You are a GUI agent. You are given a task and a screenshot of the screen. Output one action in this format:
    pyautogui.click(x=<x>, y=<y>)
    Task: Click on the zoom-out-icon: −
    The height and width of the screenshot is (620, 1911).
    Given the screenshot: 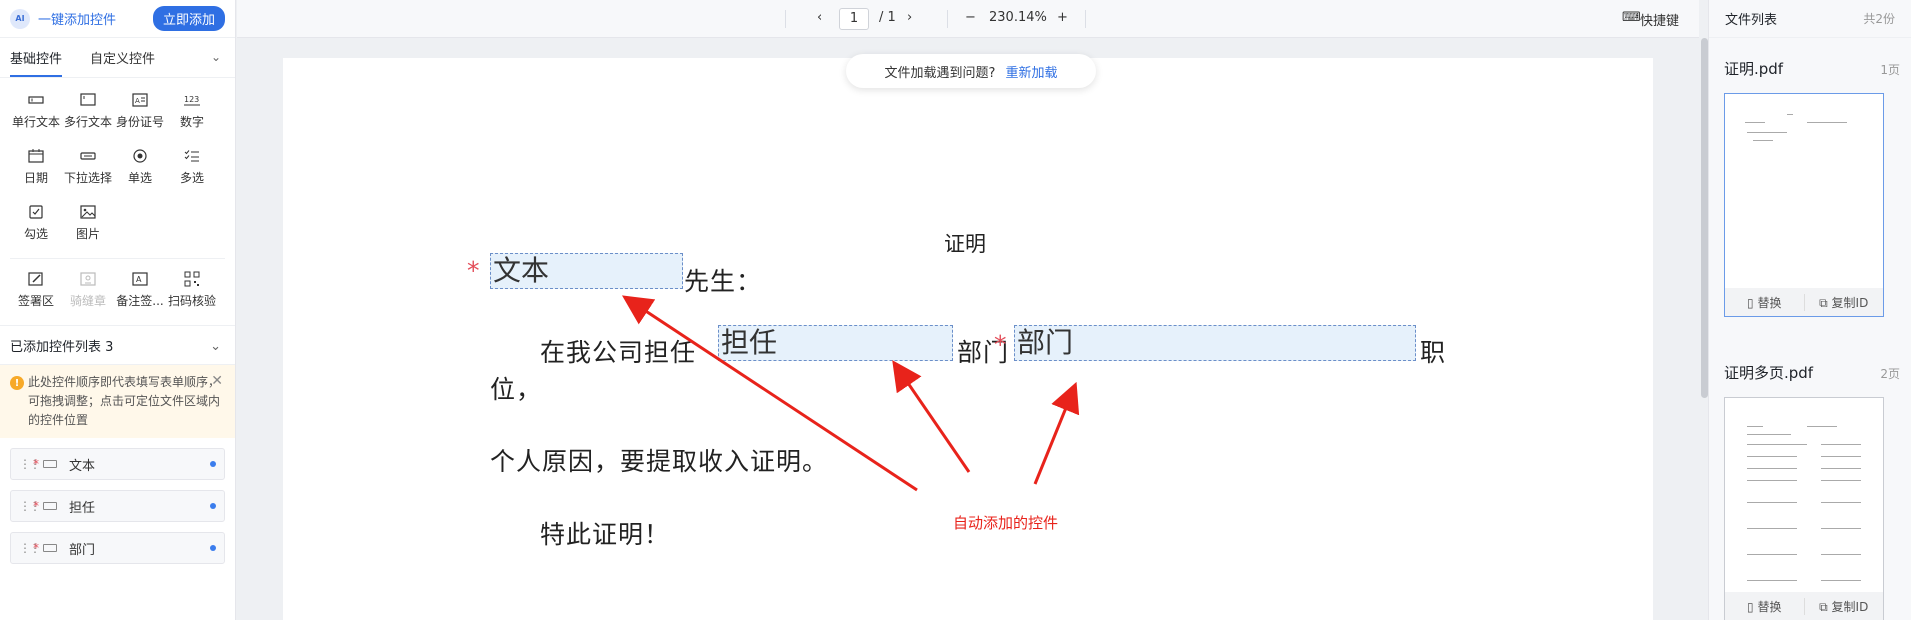 What is the action you would take?
    pyautogui.click(x=970, y=17)
    